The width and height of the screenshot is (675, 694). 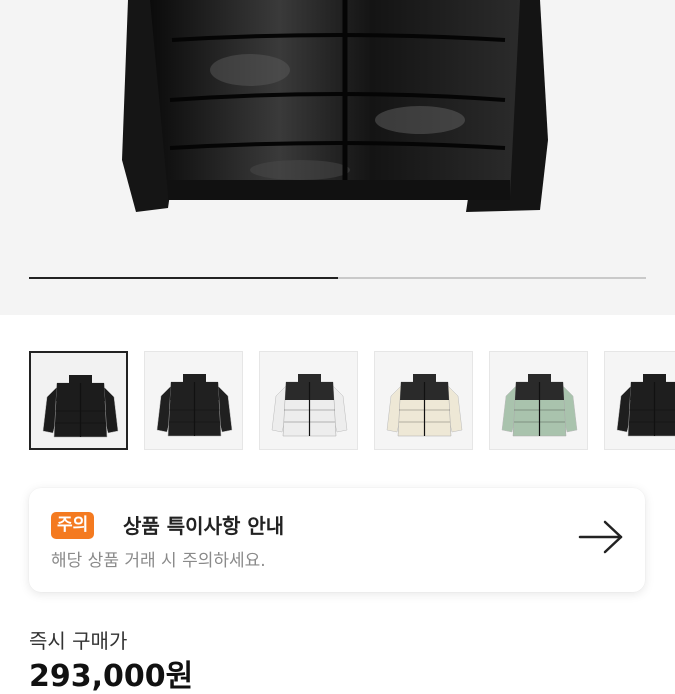 I want to click on notice-subtitle: 해당 상품 거래 시 주의하세요., so click(x=158, y=561).